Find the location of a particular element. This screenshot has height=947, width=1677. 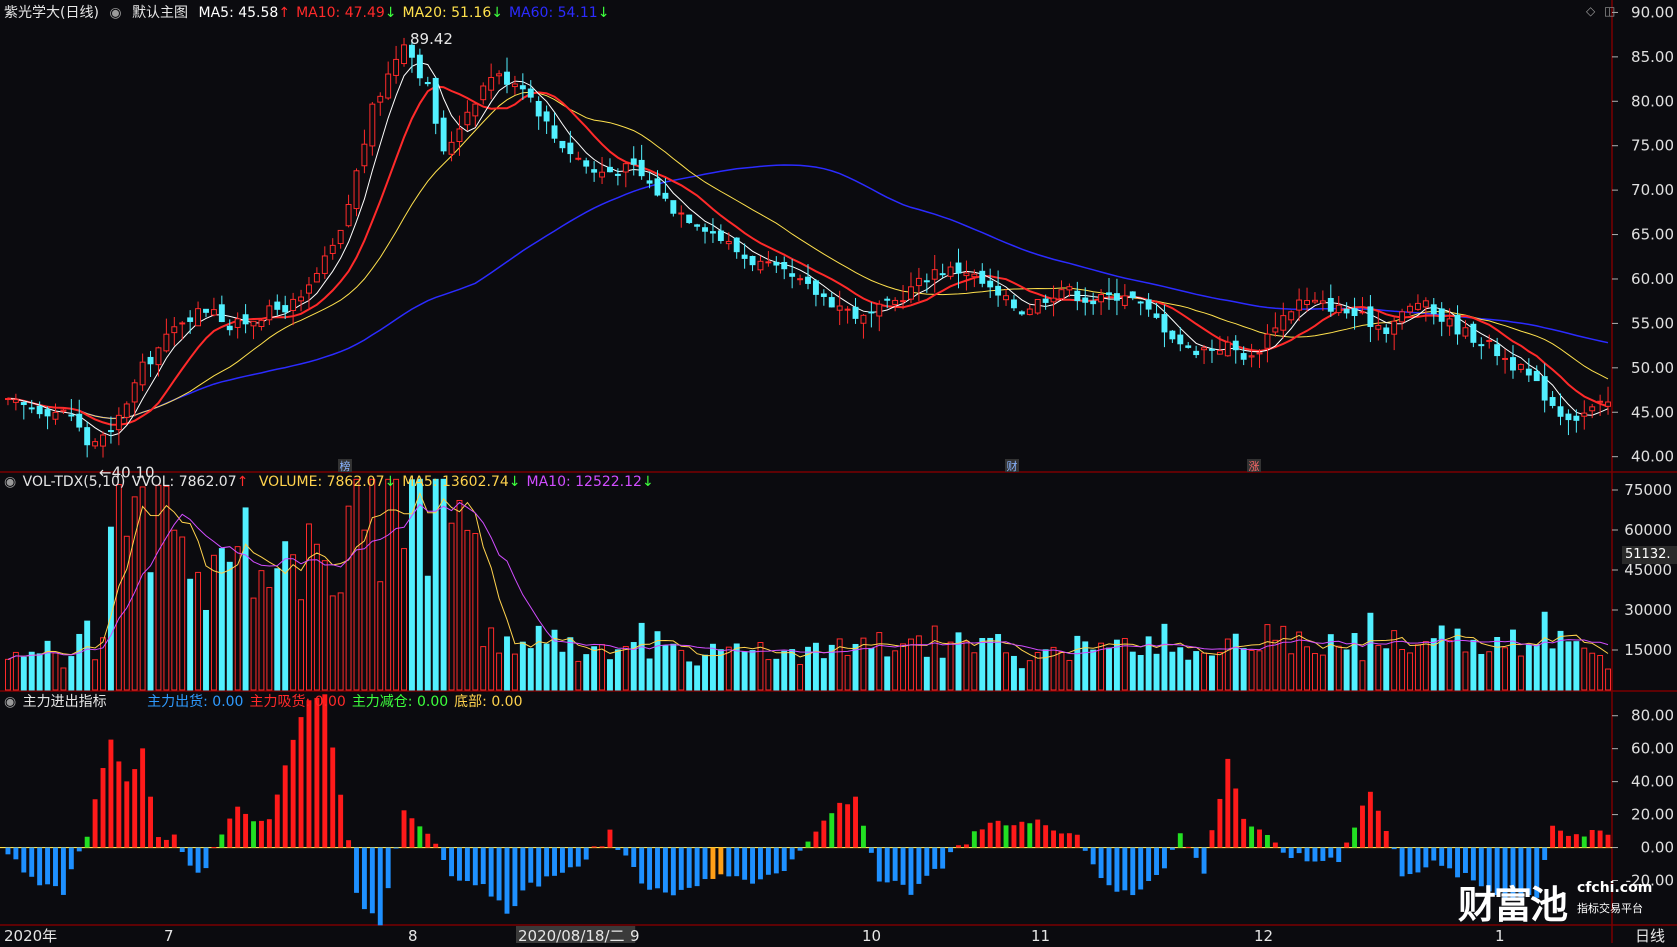

settings-circle-icon: ◉ is located at coordinates (115, 13).